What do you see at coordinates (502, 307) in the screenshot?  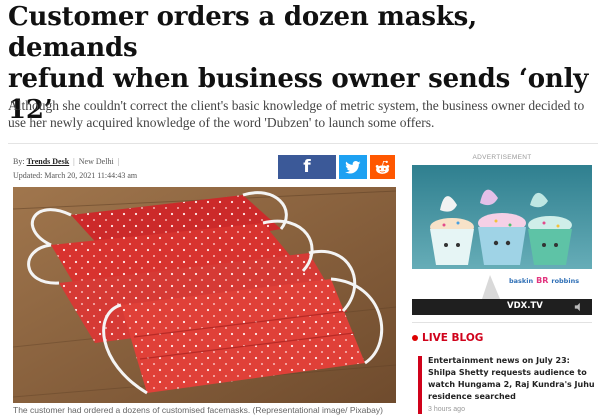 I see `video-player-bar: VDX.TV` at bounding box center [502, 307].